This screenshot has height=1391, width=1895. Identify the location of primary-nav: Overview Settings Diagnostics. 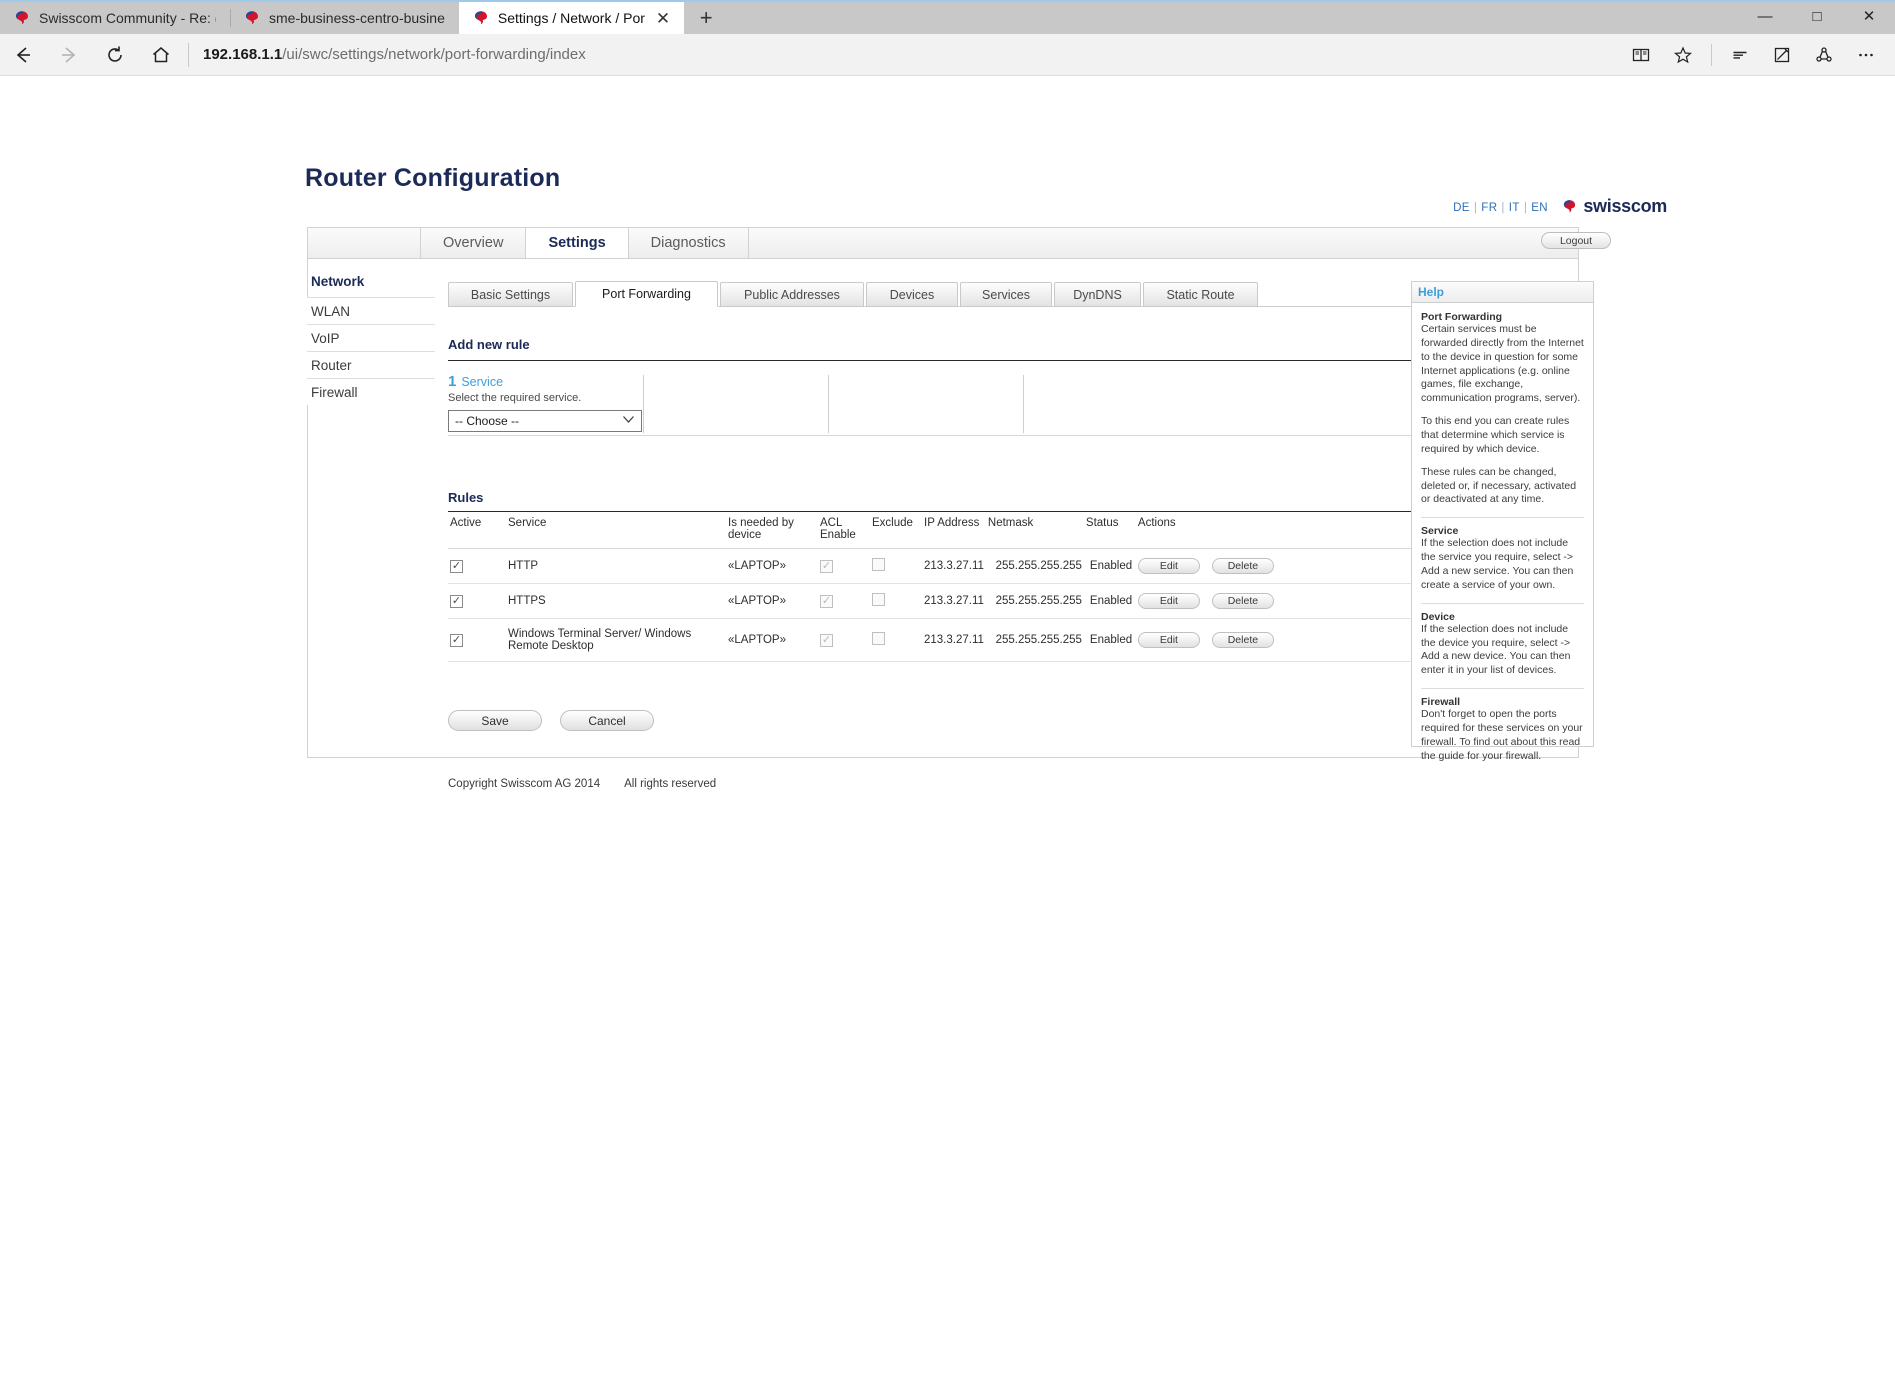
(943, 242).